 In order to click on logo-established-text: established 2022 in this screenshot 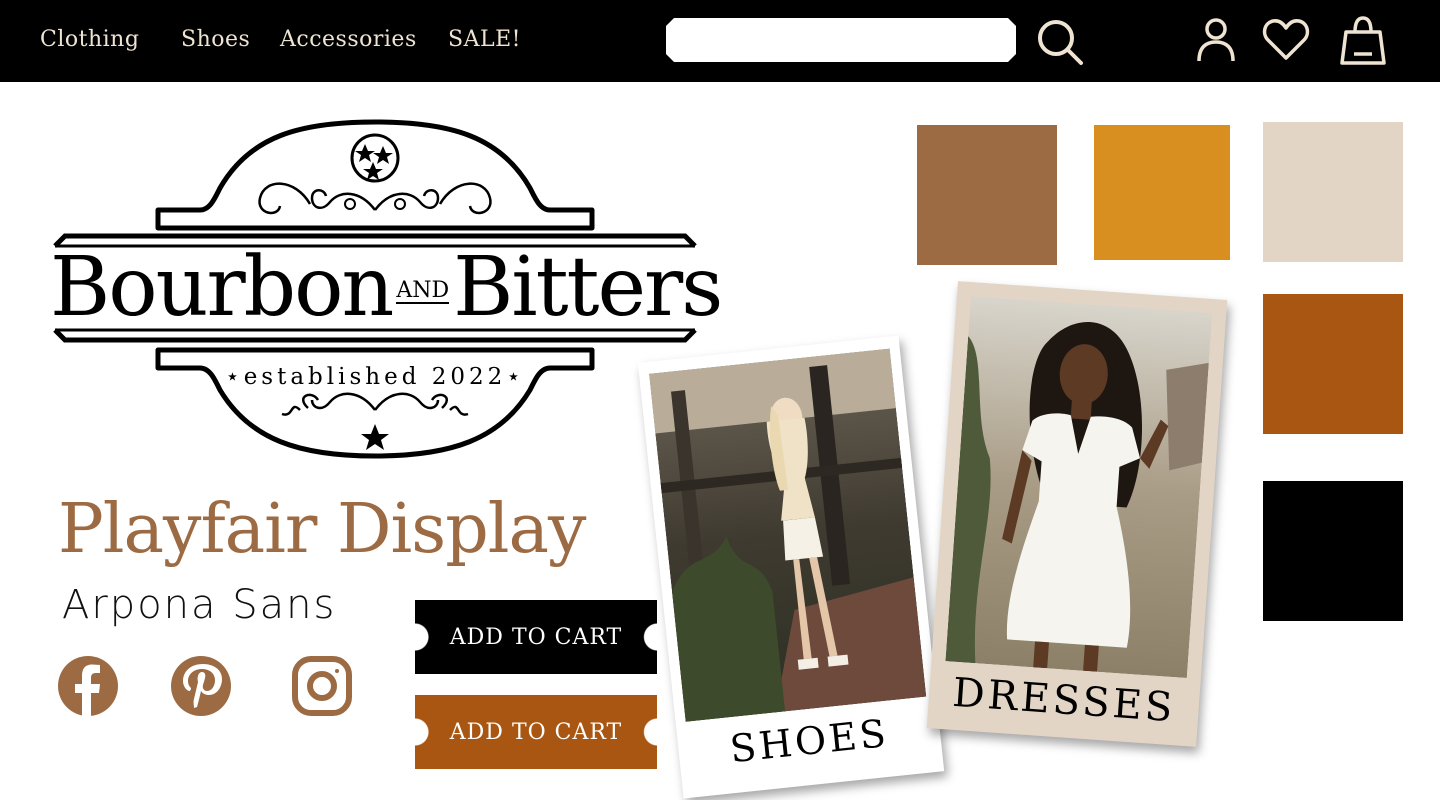, I will do `click(375, 377)`.